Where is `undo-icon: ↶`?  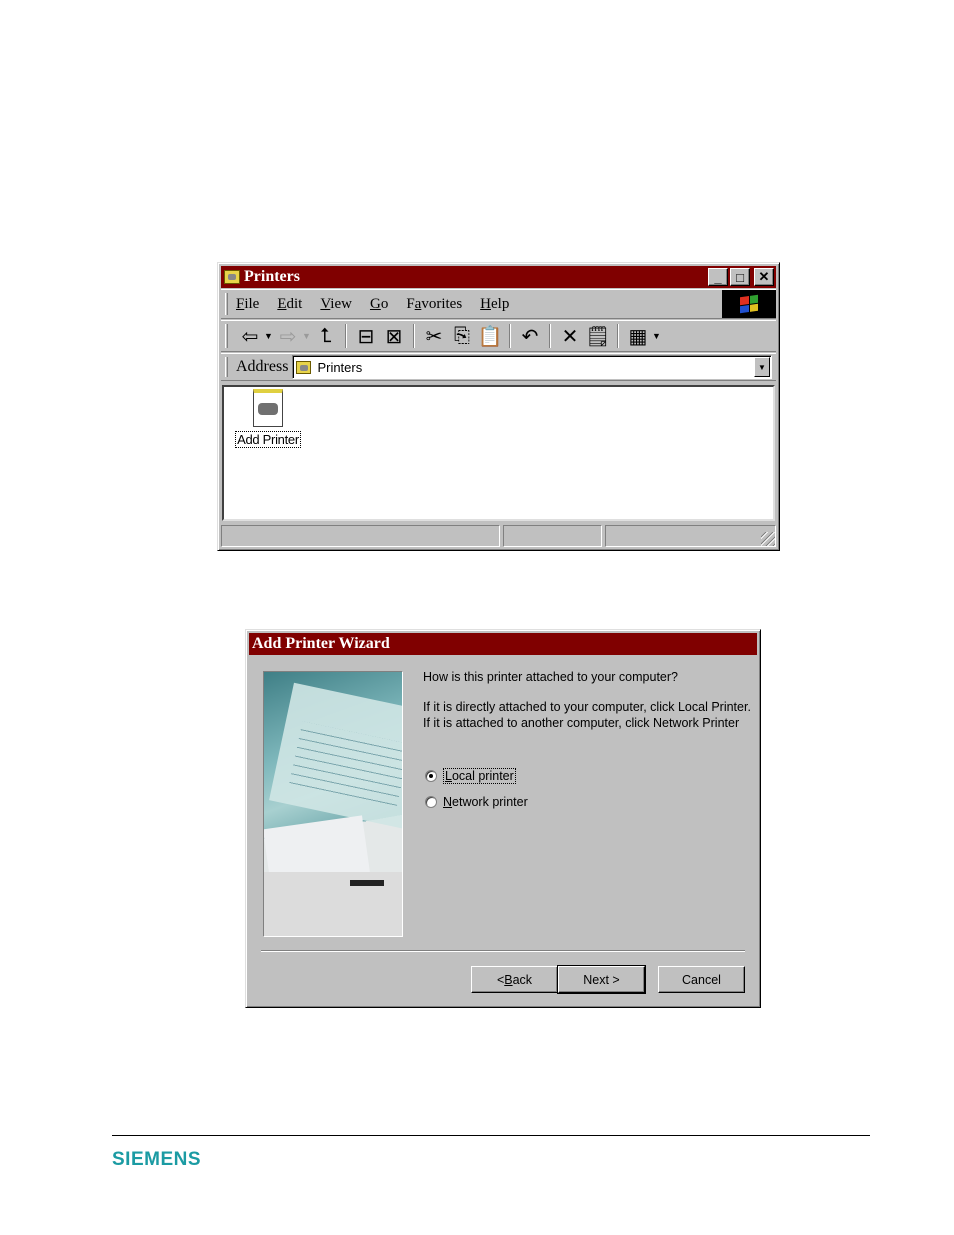
undo-icon: ↶ is located at coordinates (530, 336).